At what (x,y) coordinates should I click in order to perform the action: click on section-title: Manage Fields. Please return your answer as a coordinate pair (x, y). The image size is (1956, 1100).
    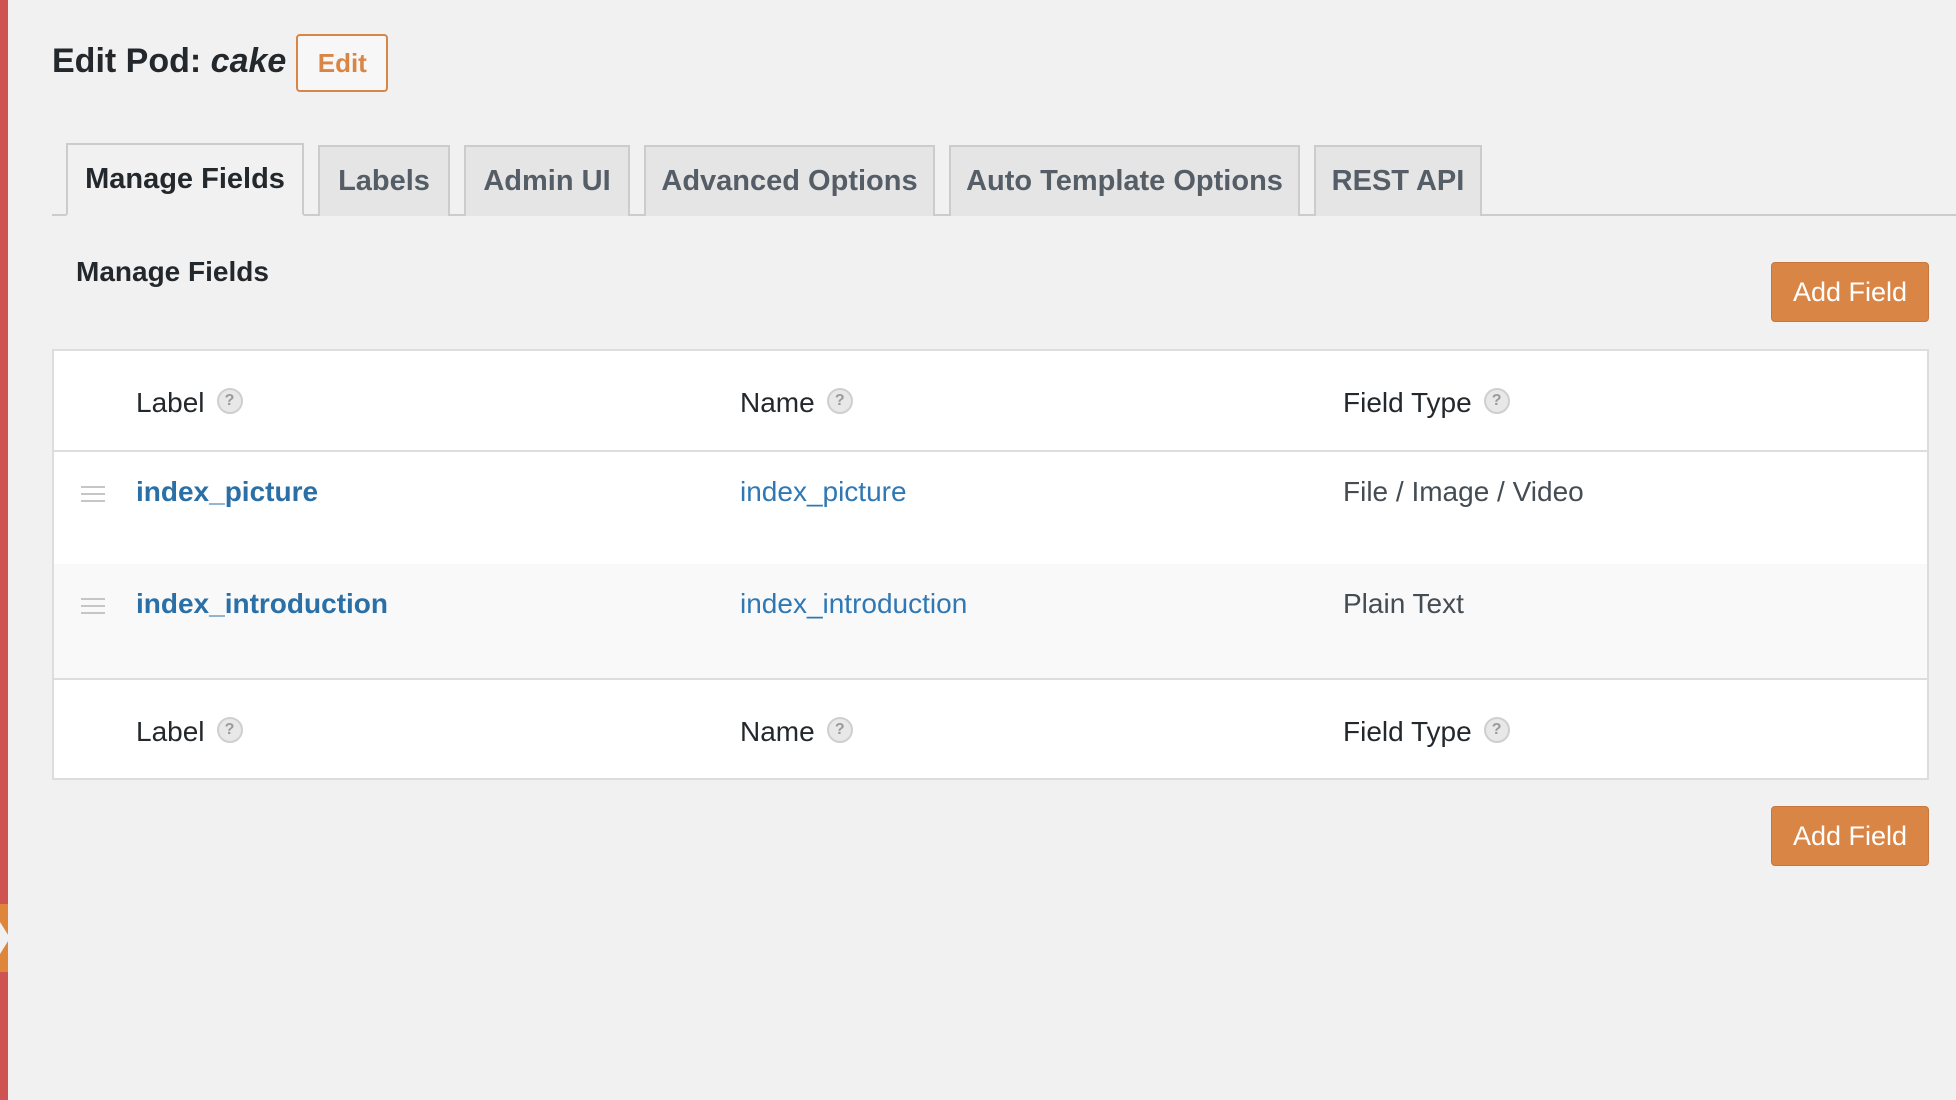
    Looking at the image, I should click on (172, 271).